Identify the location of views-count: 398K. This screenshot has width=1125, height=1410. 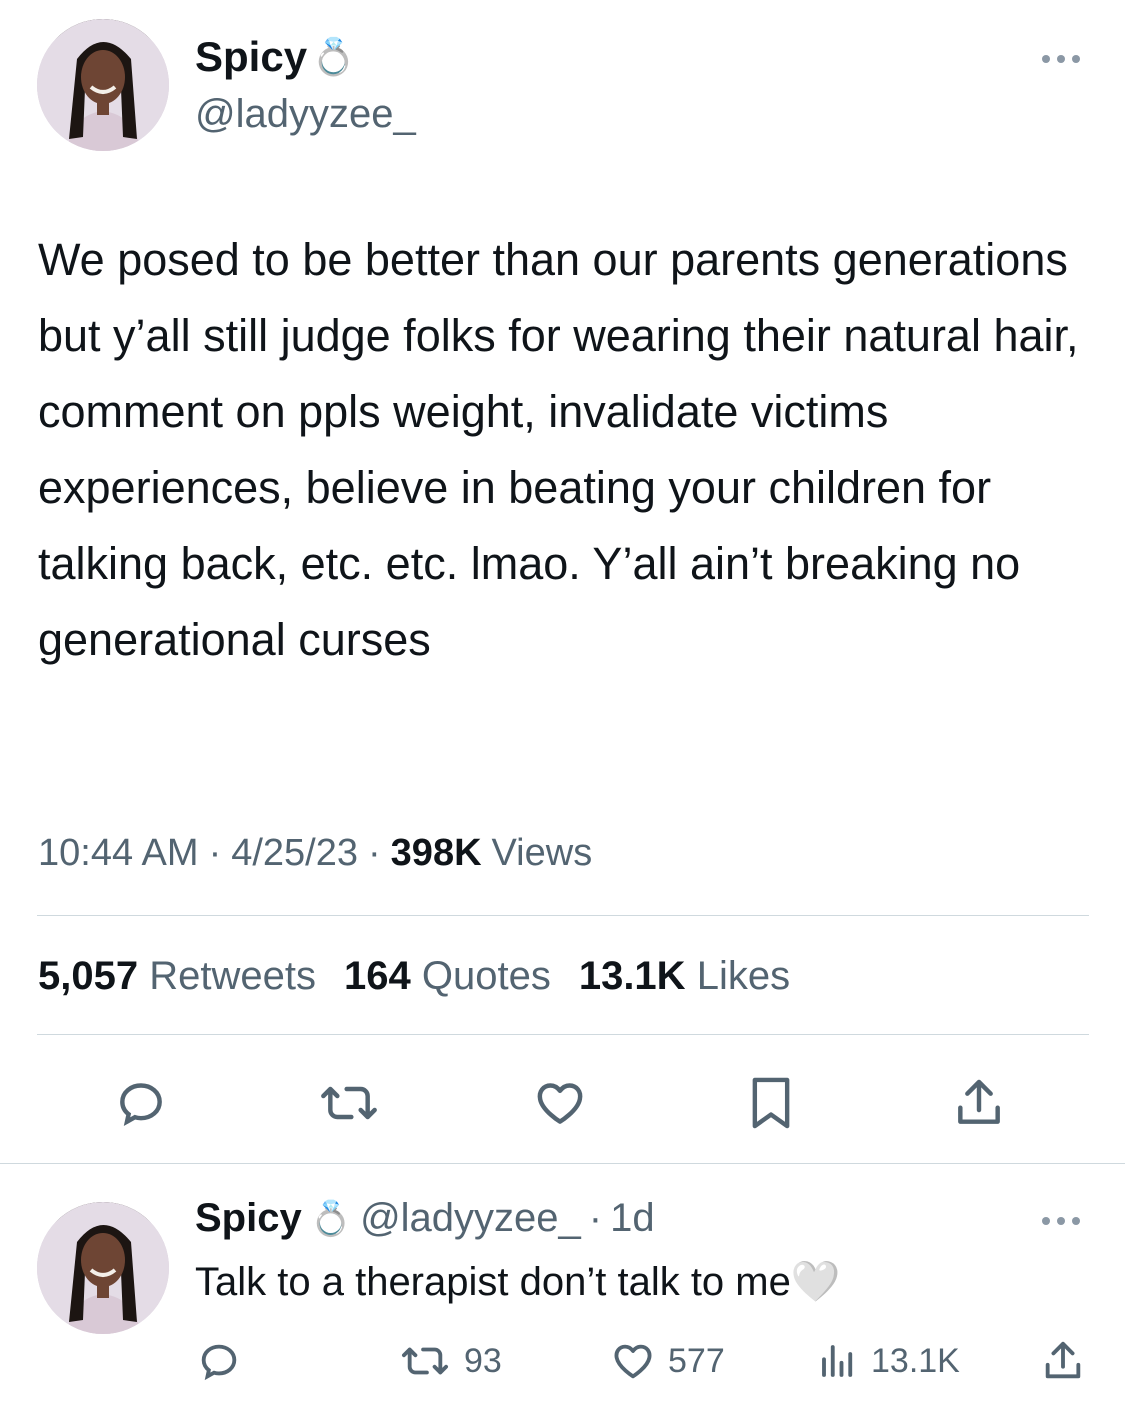
(436, 853).